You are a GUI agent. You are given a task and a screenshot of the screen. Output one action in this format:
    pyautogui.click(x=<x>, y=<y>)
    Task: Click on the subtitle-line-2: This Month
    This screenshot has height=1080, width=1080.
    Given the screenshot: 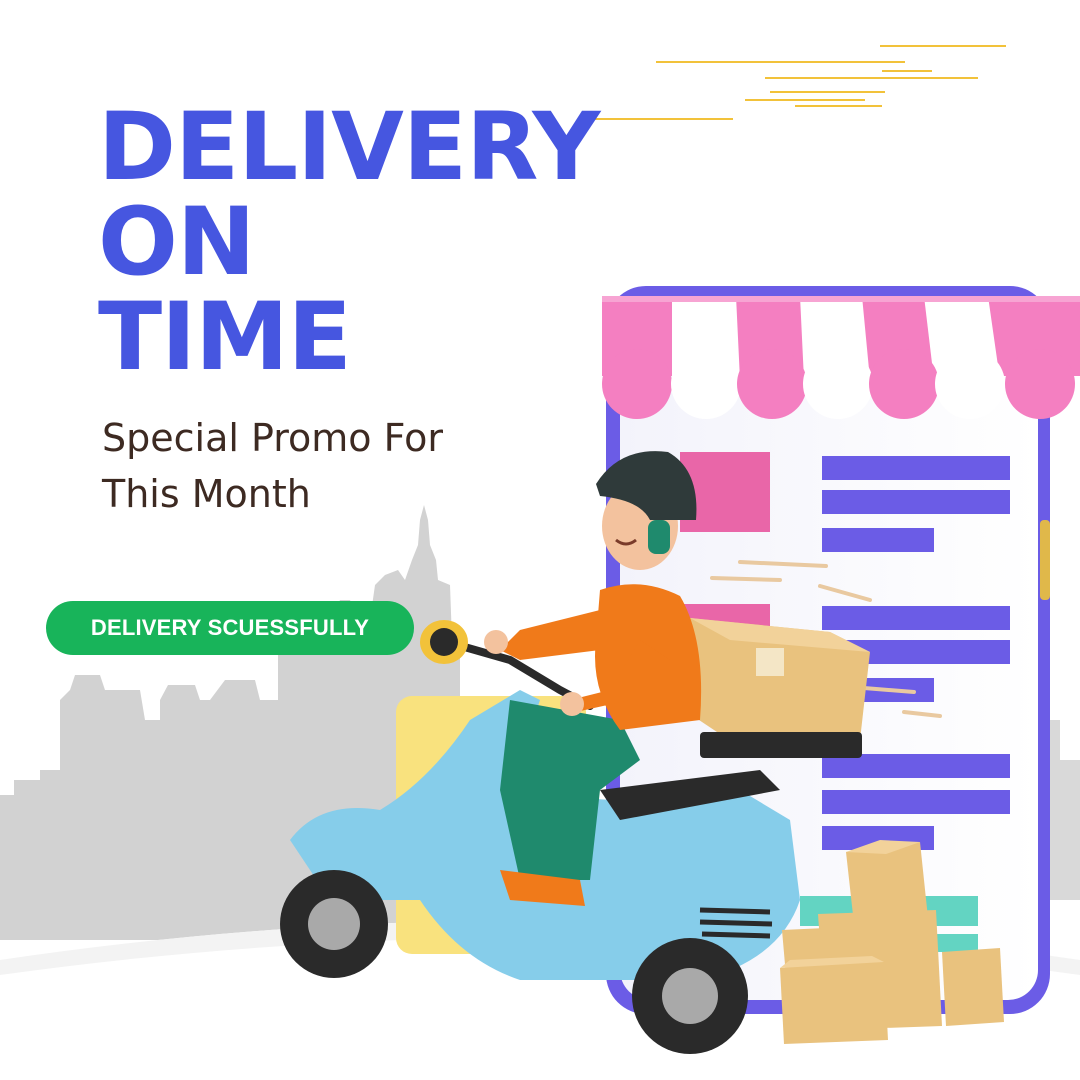 What is the action you would take?
    pyautogui.click(x=206, y=494)
    